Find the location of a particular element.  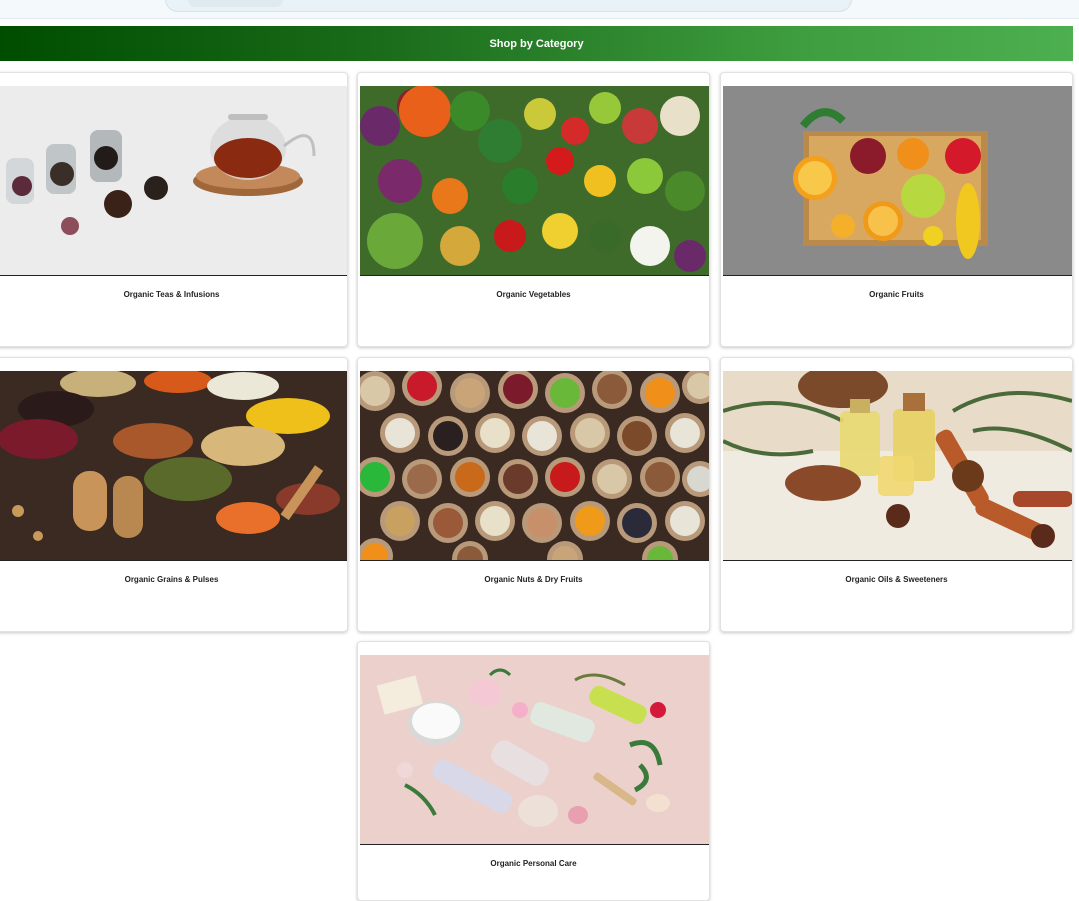

section-title: Shop by Category is located at coordinates (536, 43).